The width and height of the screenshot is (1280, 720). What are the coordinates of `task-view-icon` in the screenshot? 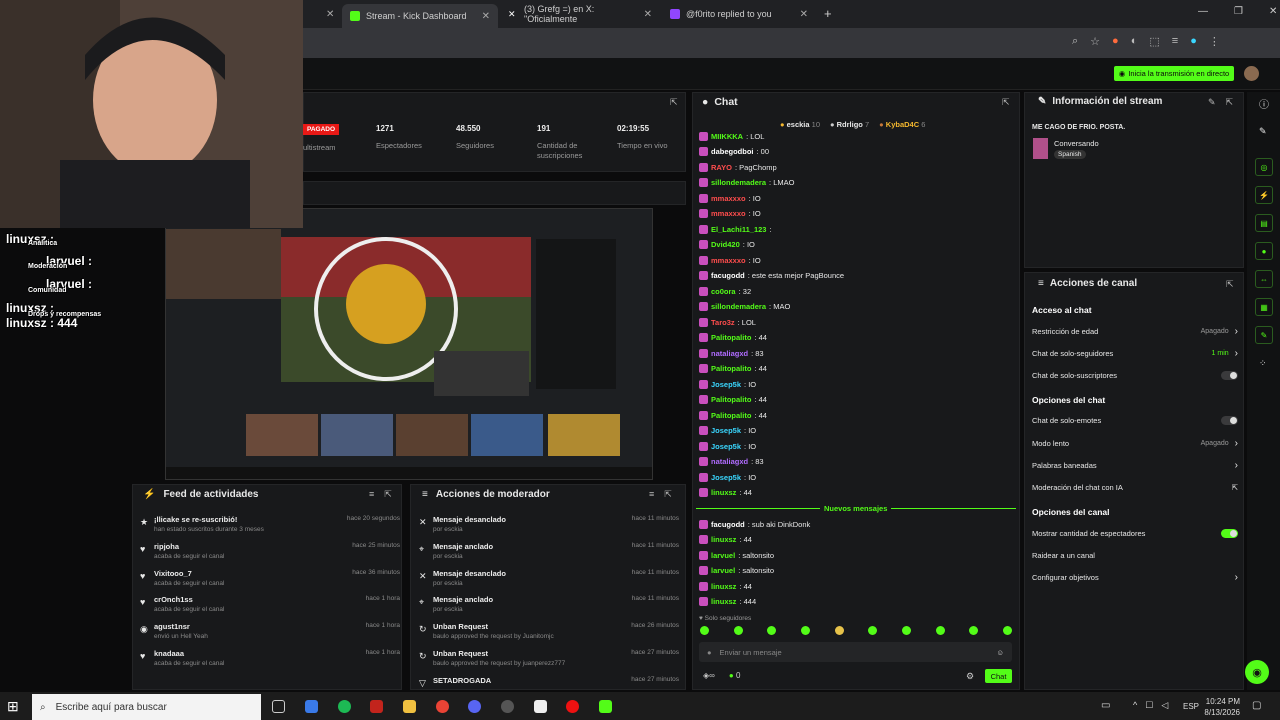 It's located at (278, 706).